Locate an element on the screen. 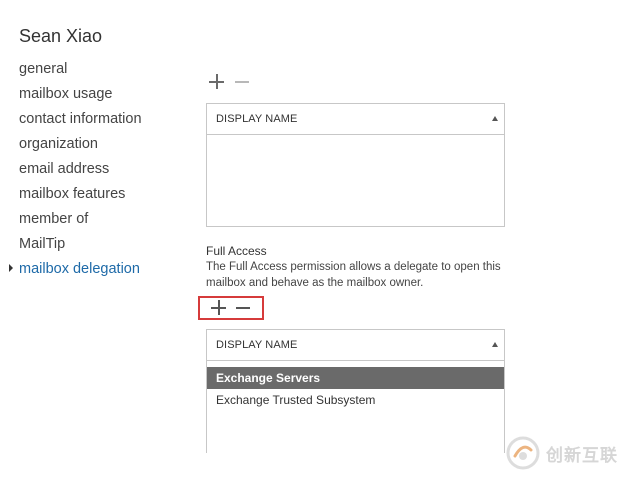 This screenshot has height=479, width=640. watermark-logo-icon is located at coordinates (523, 453).